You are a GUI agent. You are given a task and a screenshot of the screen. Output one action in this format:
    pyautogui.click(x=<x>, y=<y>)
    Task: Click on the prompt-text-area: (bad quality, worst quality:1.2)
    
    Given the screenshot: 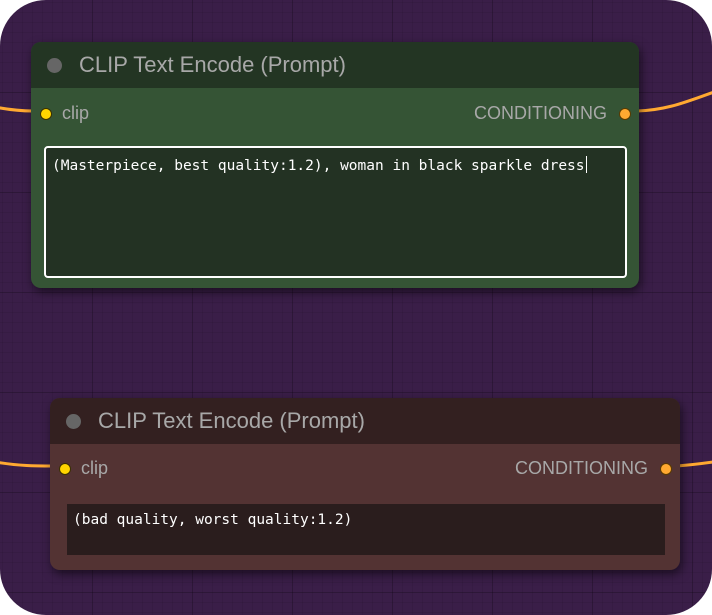 What is the action you would take?
    pyautogui.click(x=366, y=529)
    